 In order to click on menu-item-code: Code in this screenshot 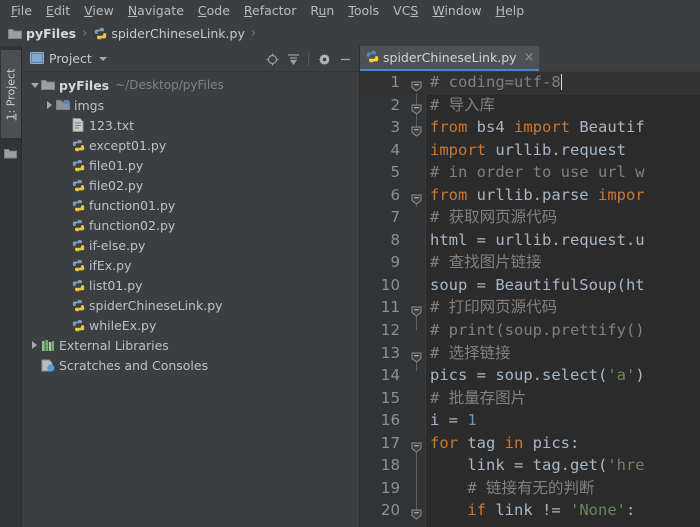, I will do `click(214, 10)`.